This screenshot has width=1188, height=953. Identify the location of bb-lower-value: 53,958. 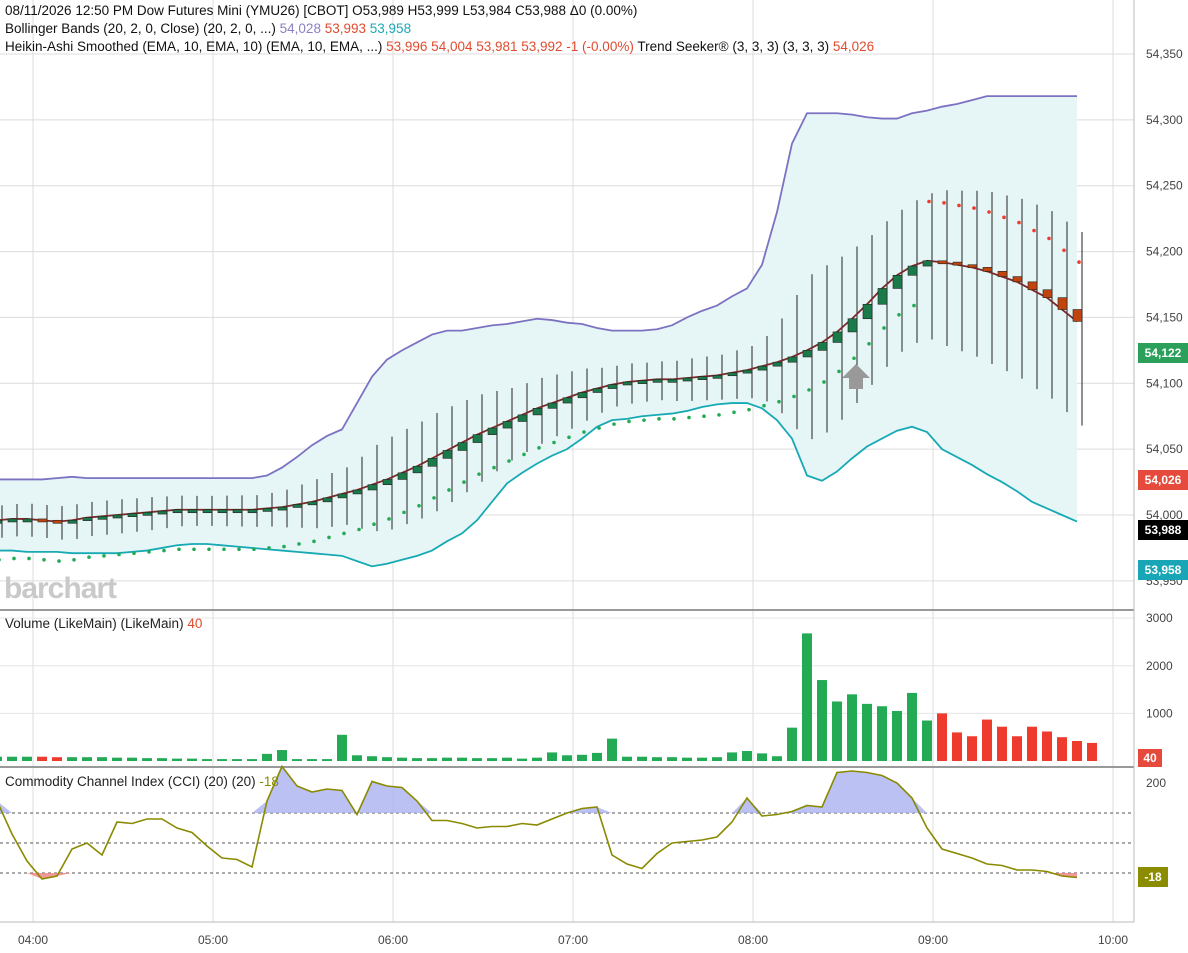
(390, 28).